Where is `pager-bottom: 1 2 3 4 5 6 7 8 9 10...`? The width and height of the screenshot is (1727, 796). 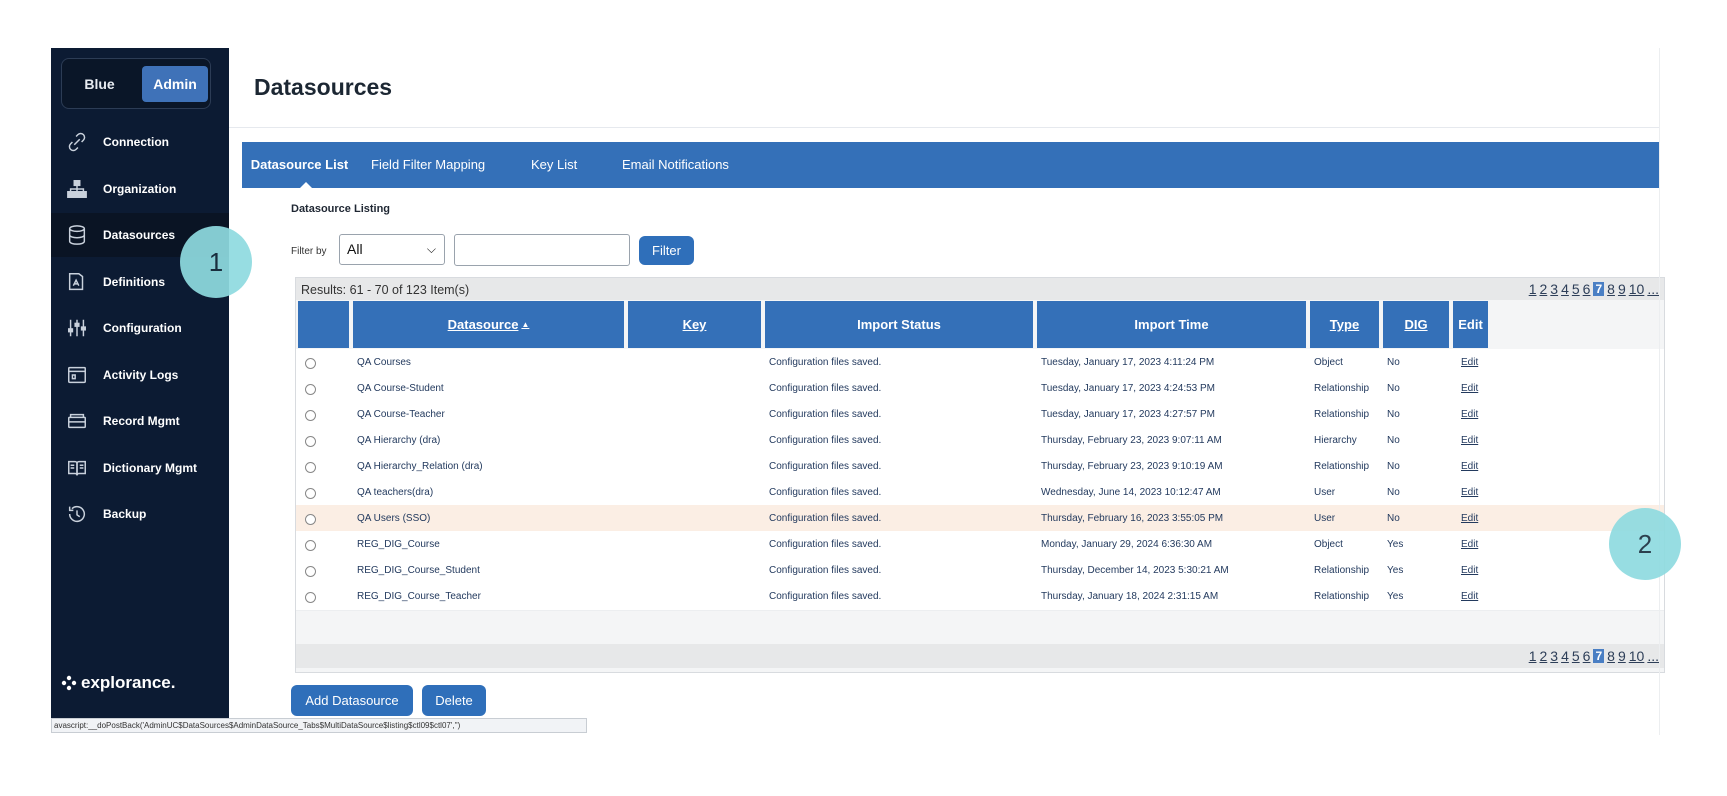
pager-bottom: 1 2 3 4 5 6 7 8 9 10... is located at coordinates (1594, 656).